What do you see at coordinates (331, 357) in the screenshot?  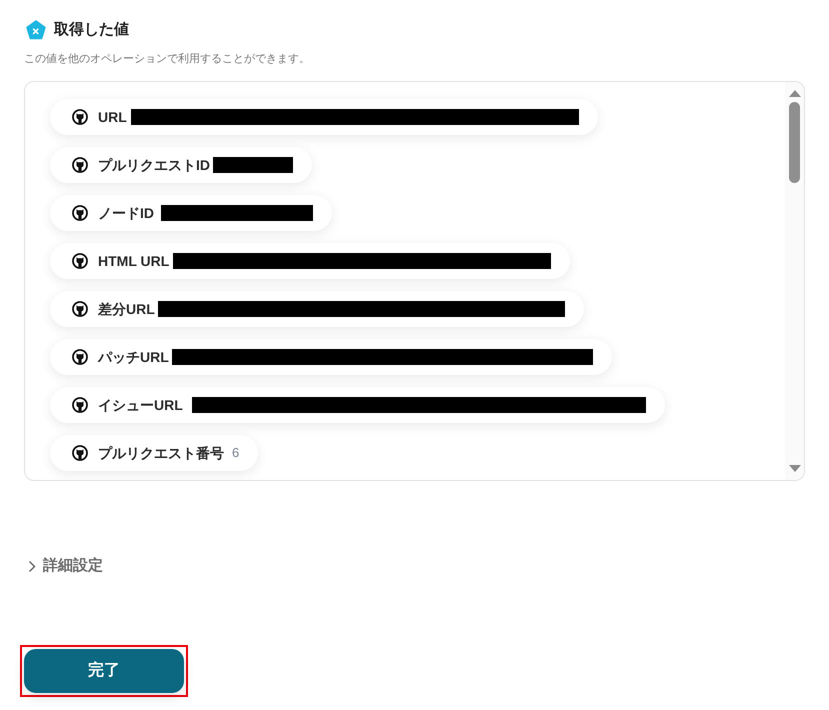 I see `value-chip: パッチURL` at bounding box center [331, 357].